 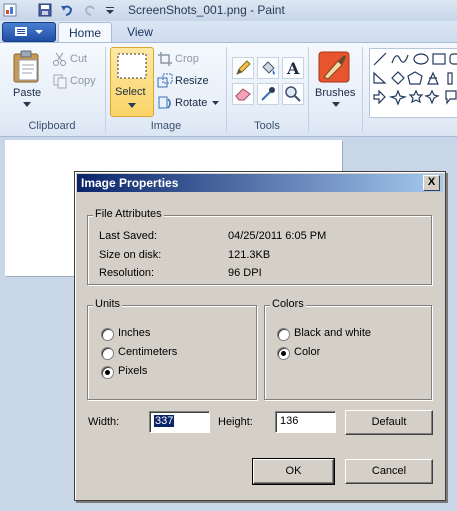 What do you see at coordinates (235, 422) in the screenshot?
I see `height-label: Height:` at bounding box center [235, 422].